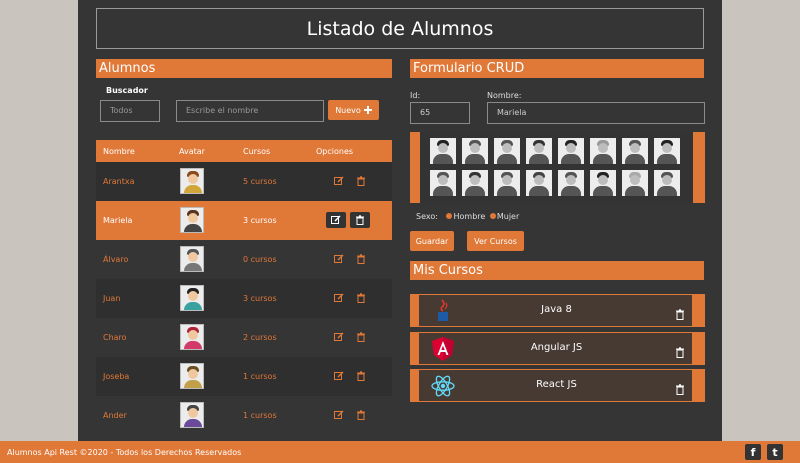 Image resolution: width=800 pixels, height=463 pixels. What do you see at coordinates (119, 181) in the screenshot?
I see `student-name: Arantxa` at bounding box center [119, 181].